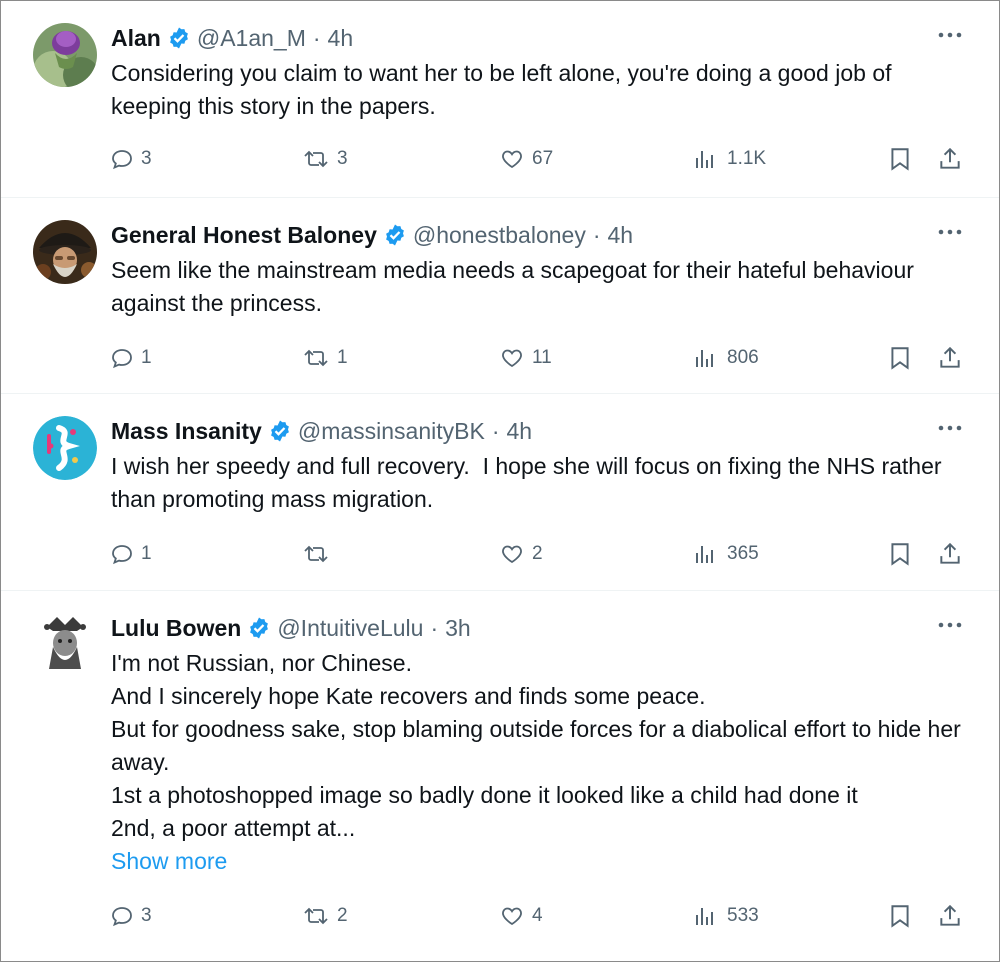 The height and width of the screenshot is (962, 1000). I want to click on views-button: 1.1K, so click(728, 159).